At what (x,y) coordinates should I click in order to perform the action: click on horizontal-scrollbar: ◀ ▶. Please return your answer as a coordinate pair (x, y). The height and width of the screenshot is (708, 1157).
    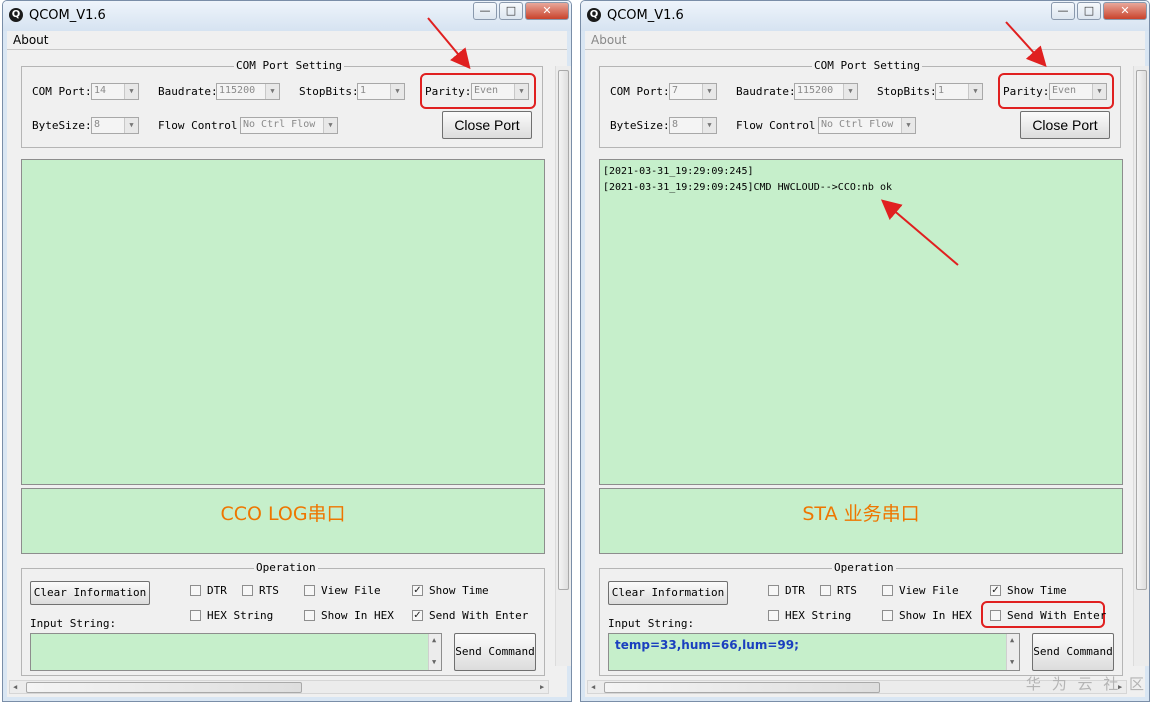
    Looking at the image, I should click on (279, 687).